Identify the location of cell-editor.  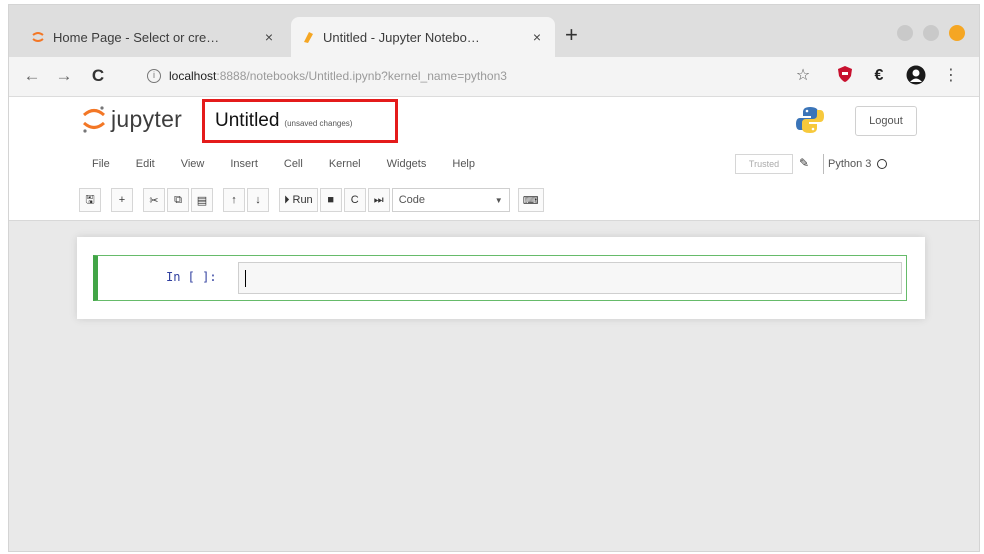
(570, 278).